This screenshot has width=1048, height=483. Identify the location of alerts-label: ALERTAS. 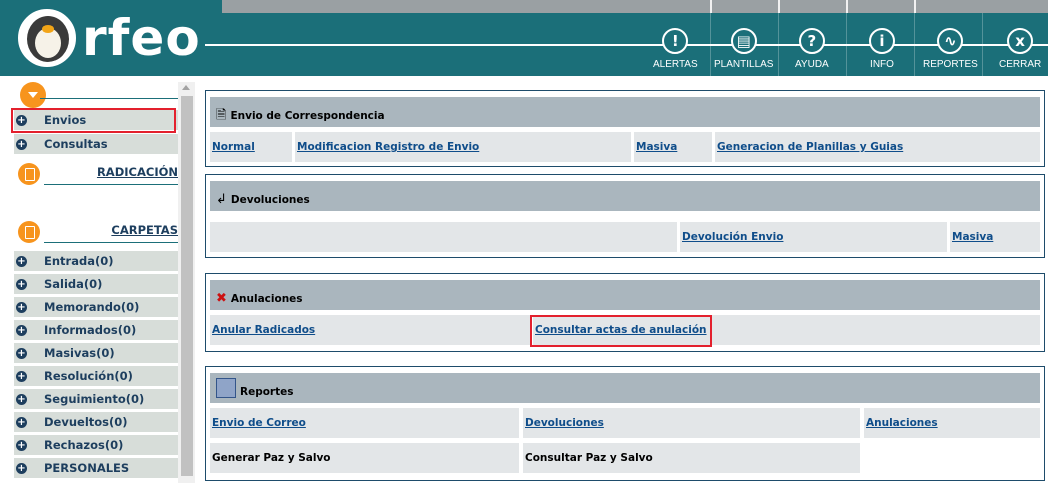
(675, 64).